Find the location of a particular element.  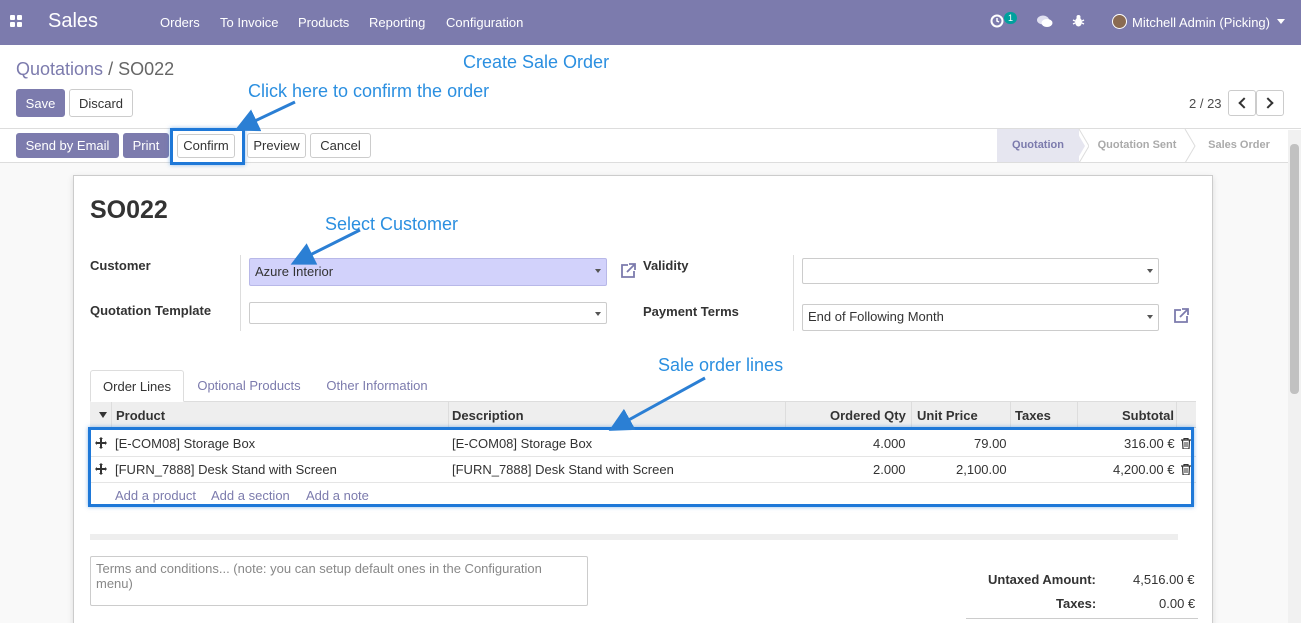

sort-caret-icon is located at coordinates (103, 415).